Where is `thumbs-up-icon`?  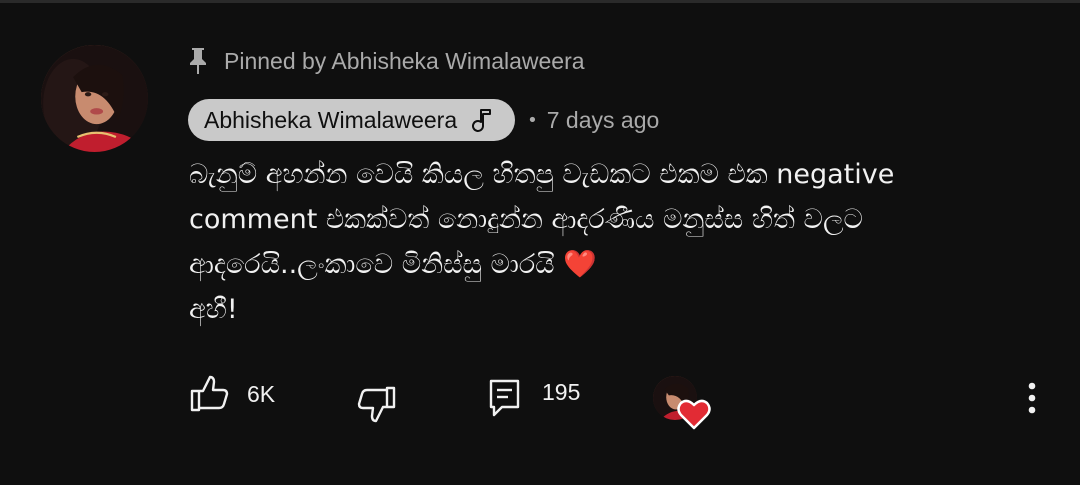
thumbs-up-icon is located at coordinates (209, 394).